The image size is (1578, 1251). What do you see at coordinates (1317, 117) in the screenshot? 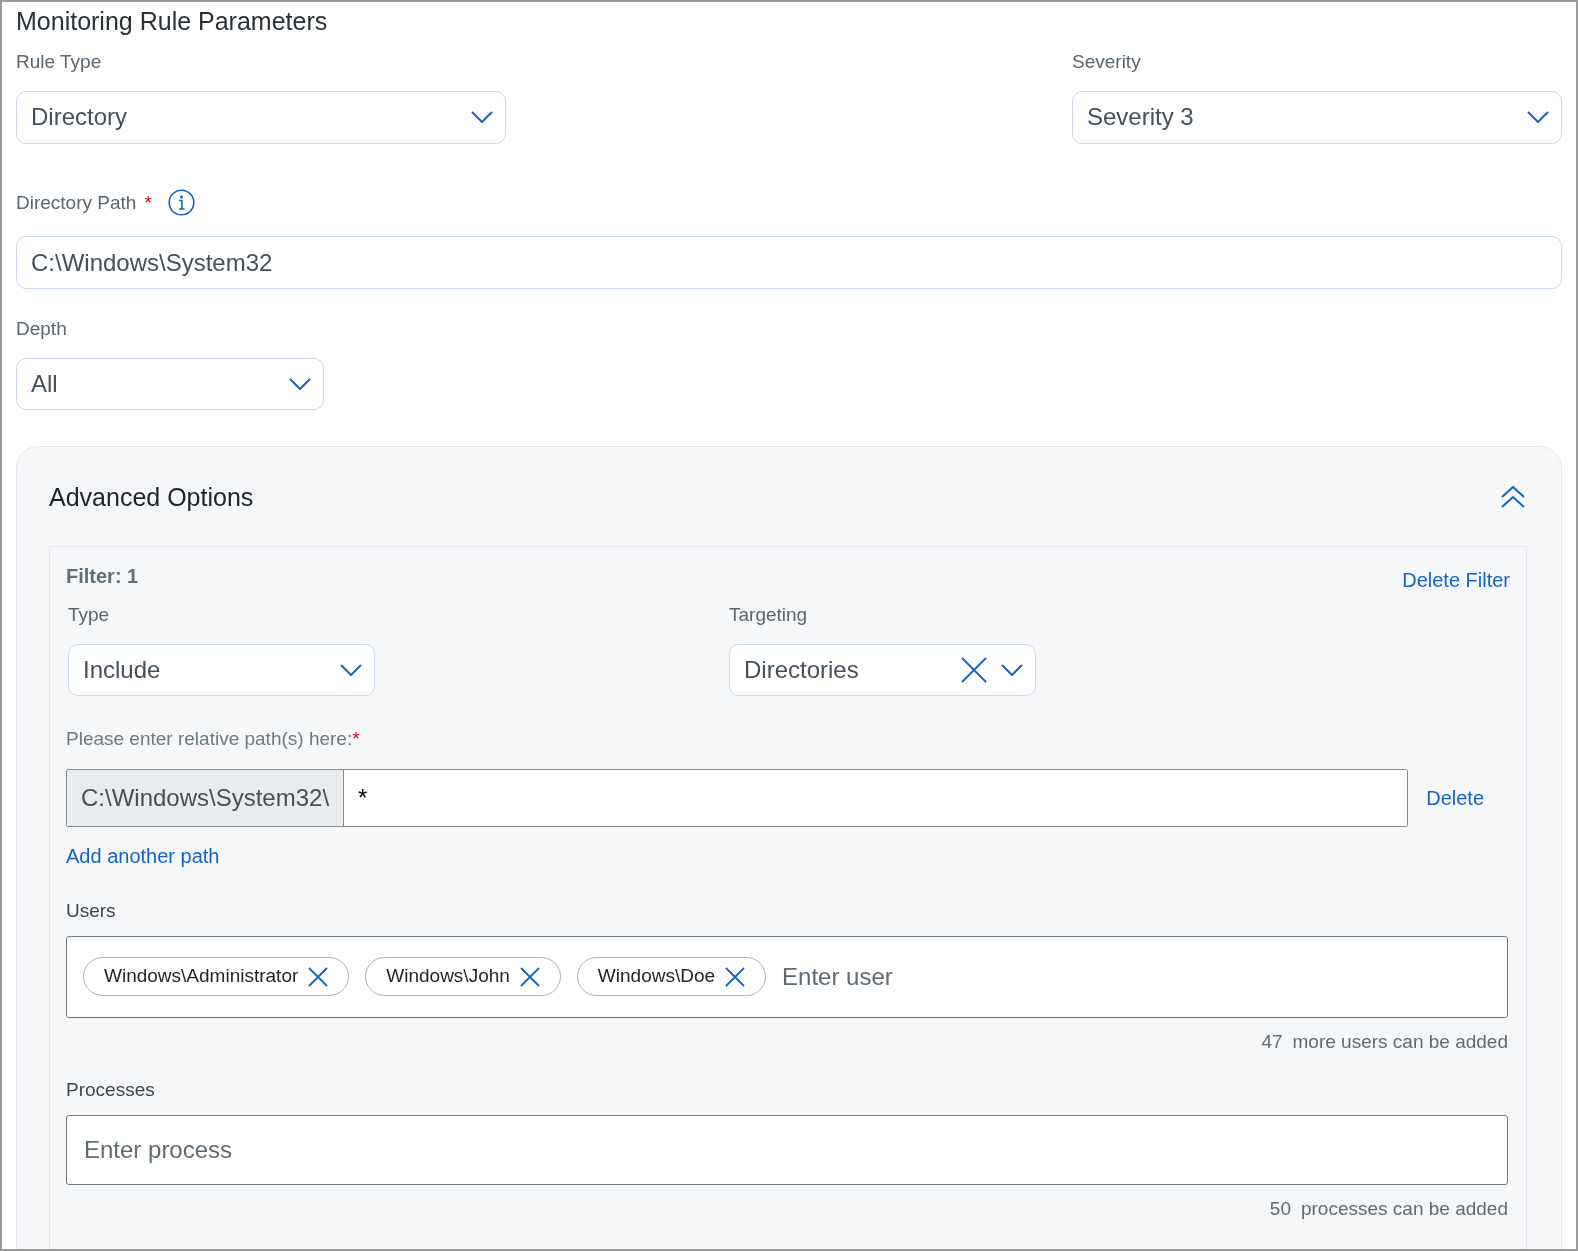
I see `dropdown: Severity 3` at bounding box center [1317, 117].